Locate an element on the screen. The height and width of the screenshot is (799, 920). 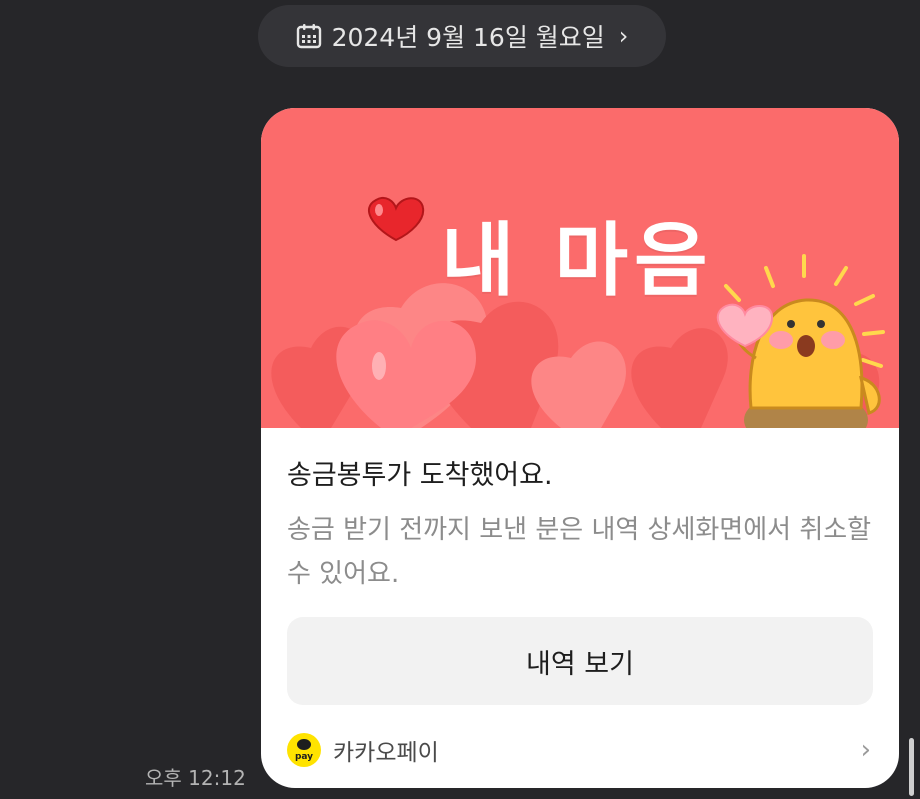
view-history-button: 내역 보기 is located at coordinates (580, 661).